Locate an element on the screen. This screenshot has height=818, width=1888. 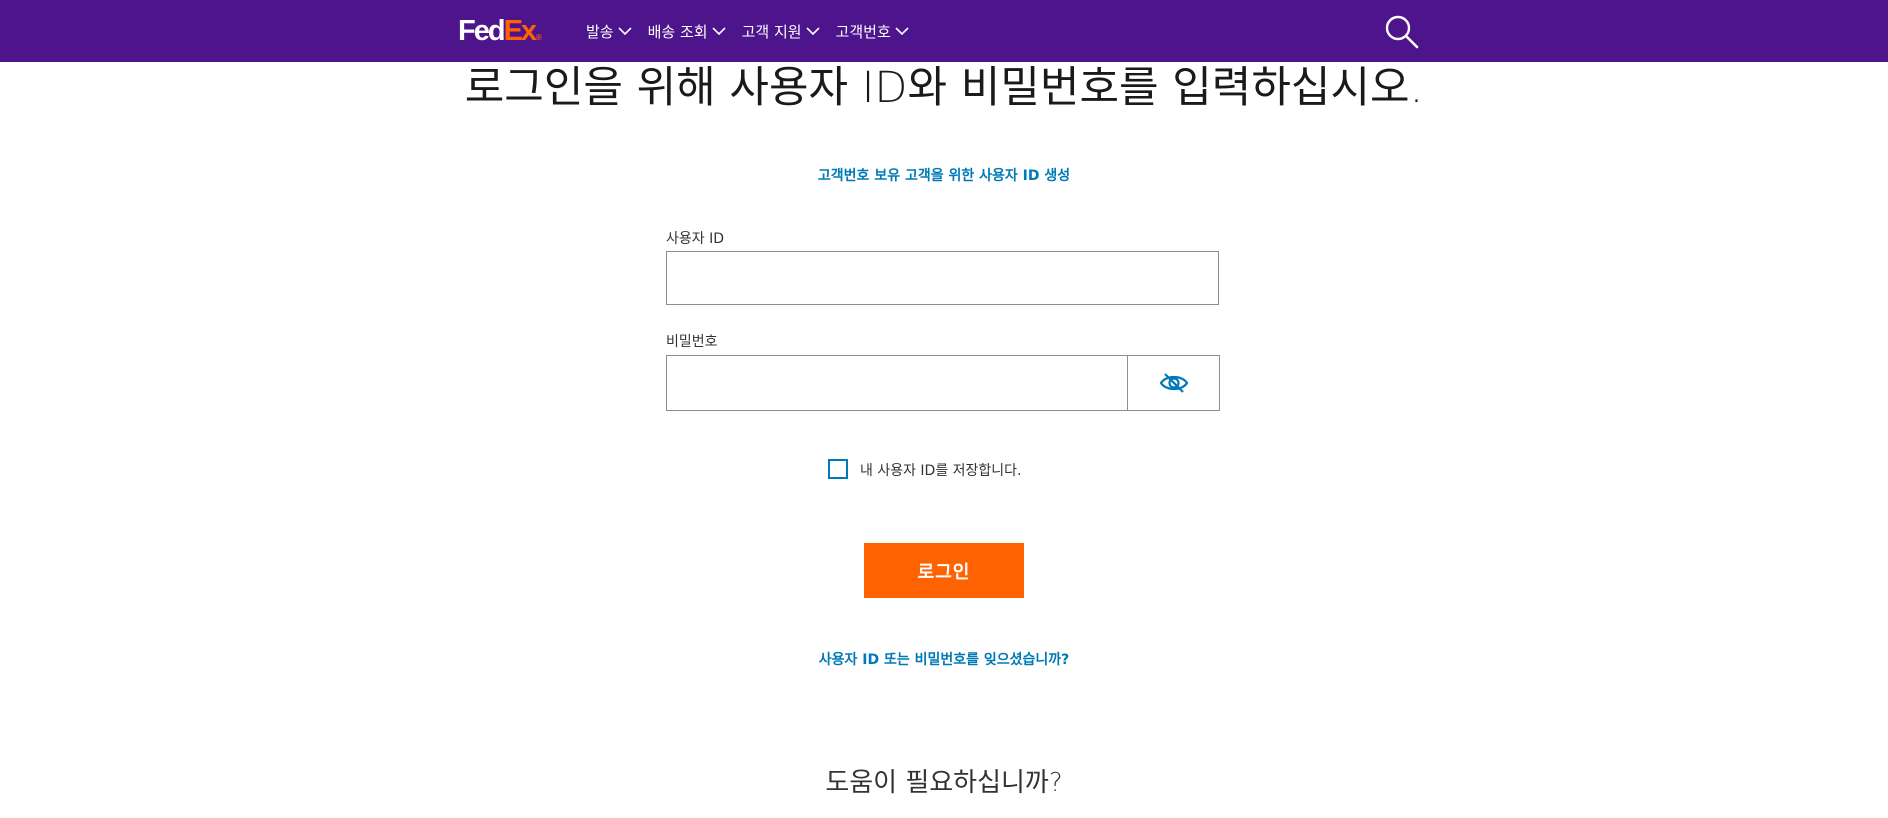
nav-item-label: 고객 지원 is located at coordinates (771, 31).